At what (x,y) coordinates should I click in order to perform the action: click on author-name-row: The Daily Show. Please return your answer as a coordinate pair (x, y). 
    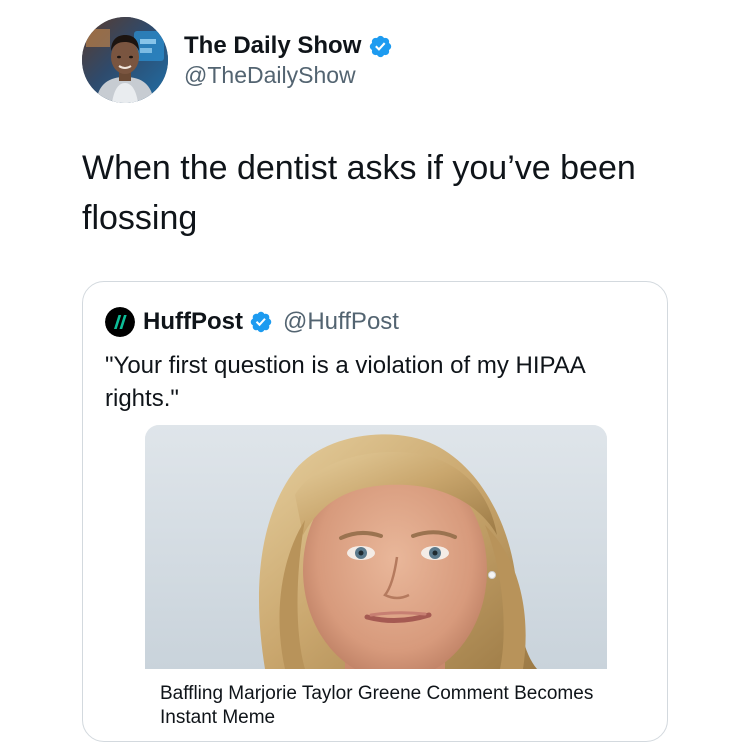
    Looking at the image, I should click on (288, 46).